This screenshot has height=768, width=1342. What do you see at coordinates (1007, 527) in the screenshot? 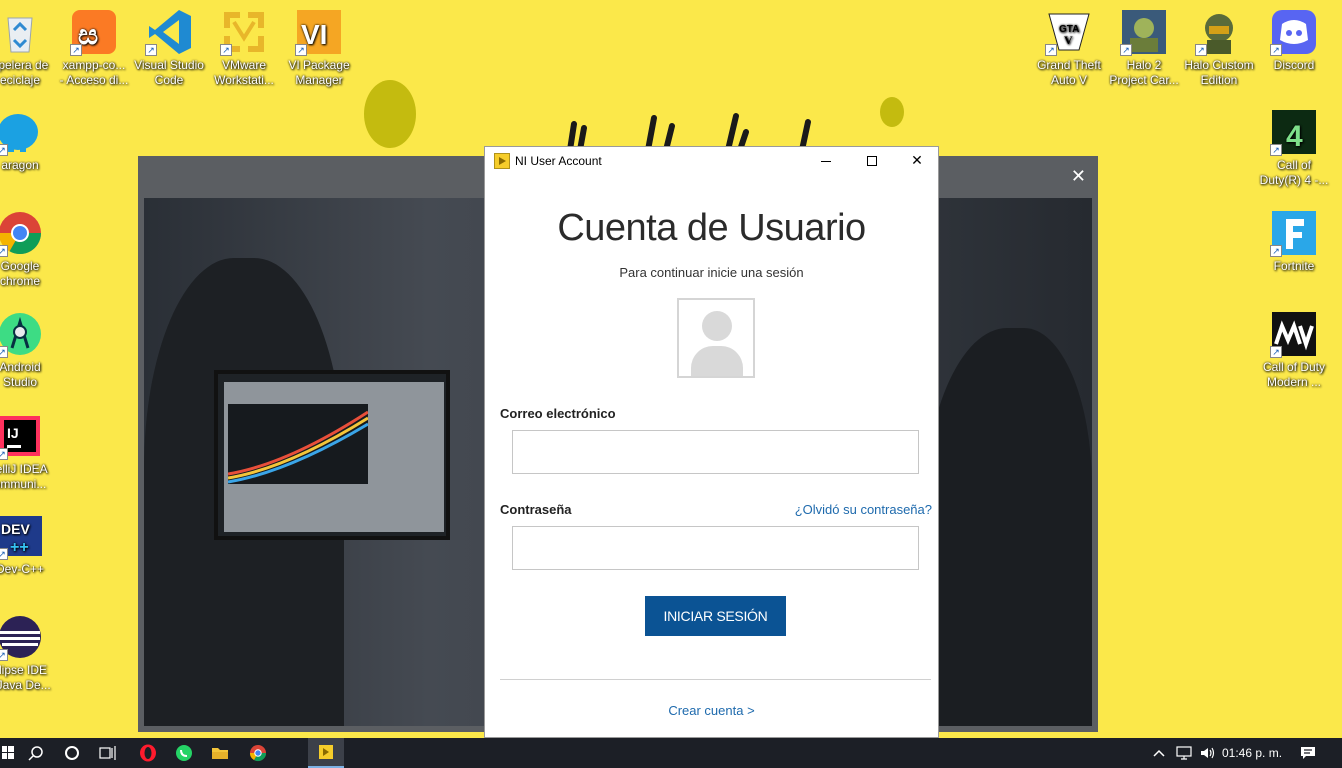
I see `hero-person-right` at bounding box center [1007, 527].